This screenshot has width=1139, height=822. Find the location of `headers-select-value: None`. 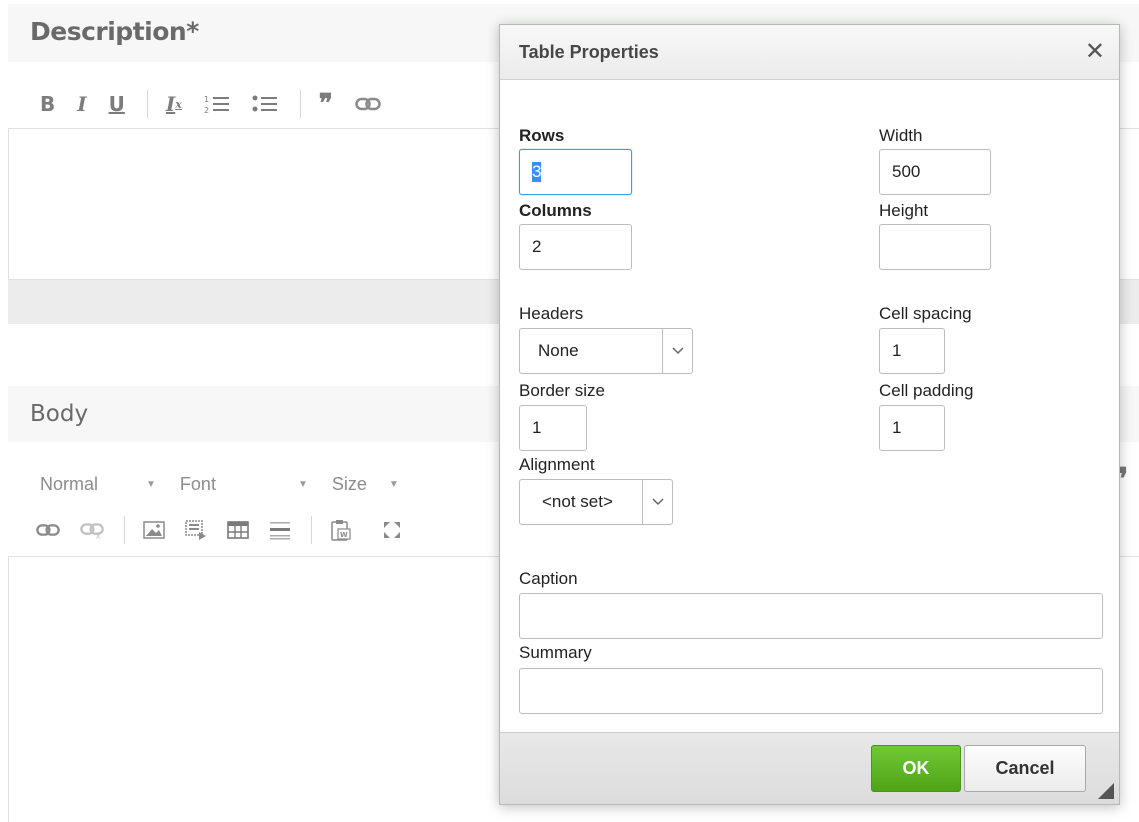

headers-select-value: None is located at coordinates (558, 350).